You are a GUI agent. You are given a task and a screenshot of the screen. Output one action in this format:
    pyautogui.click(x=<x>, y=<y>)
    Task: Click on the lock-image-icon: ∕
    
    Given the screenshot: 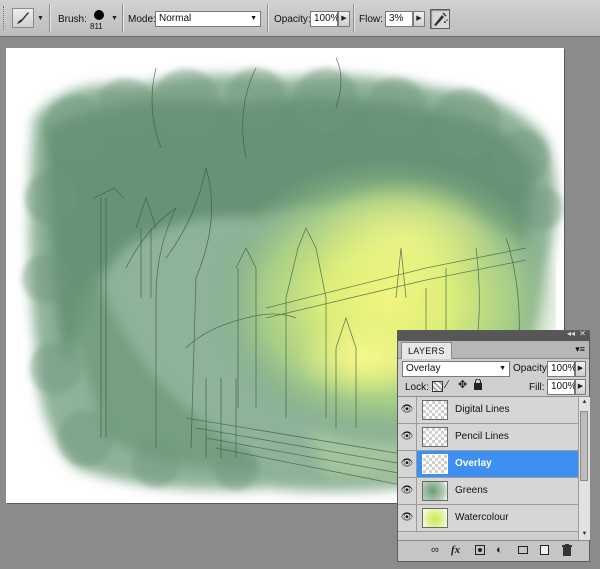 What is the action you would take?
    pyautogui.click(x=447, y=385)
    